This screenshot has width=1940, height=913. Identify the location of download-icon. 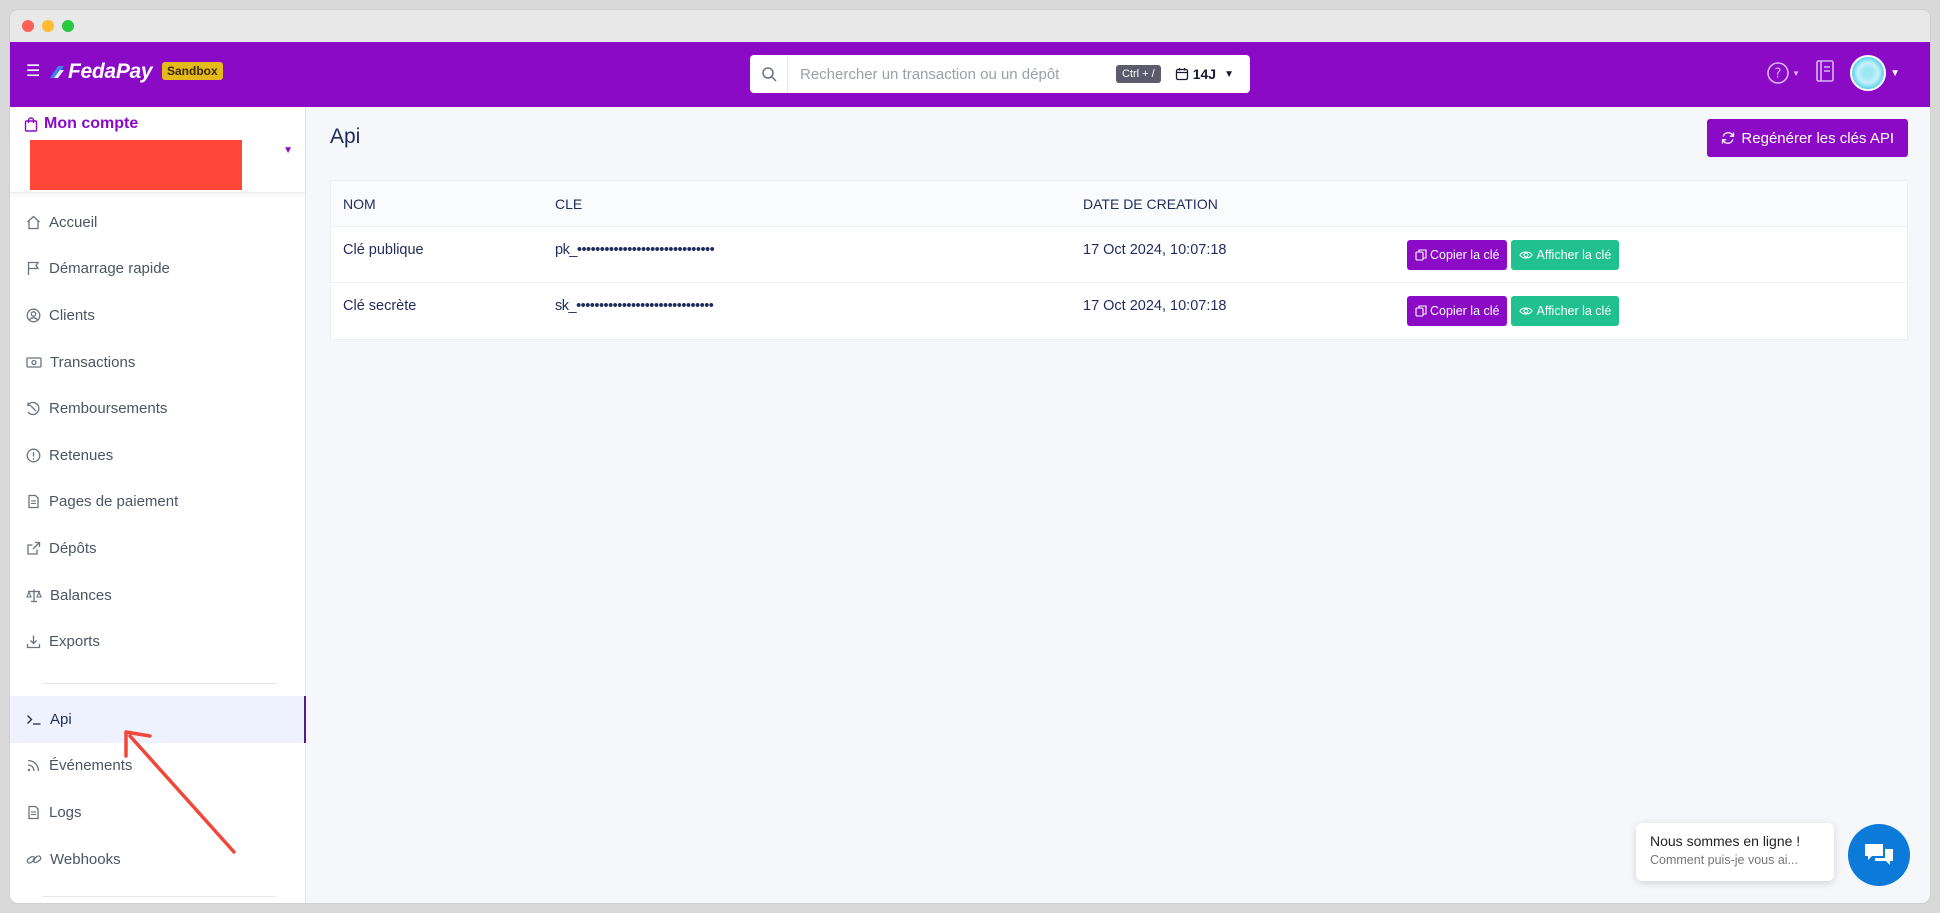
(33, 642).